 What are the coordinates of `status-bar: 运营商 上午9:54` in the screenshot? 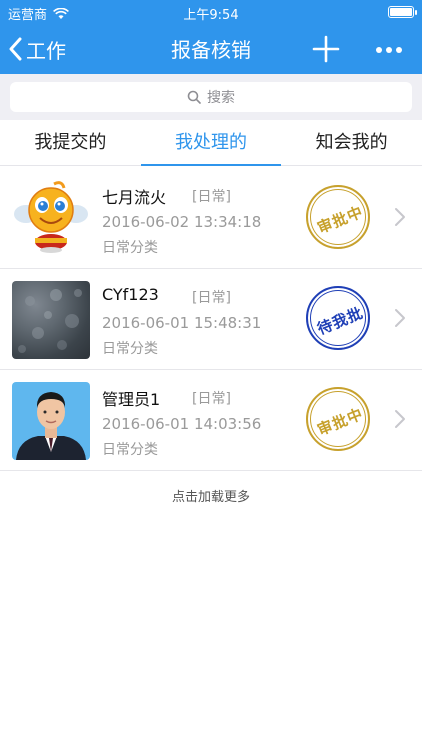 It's located at (211, 12).